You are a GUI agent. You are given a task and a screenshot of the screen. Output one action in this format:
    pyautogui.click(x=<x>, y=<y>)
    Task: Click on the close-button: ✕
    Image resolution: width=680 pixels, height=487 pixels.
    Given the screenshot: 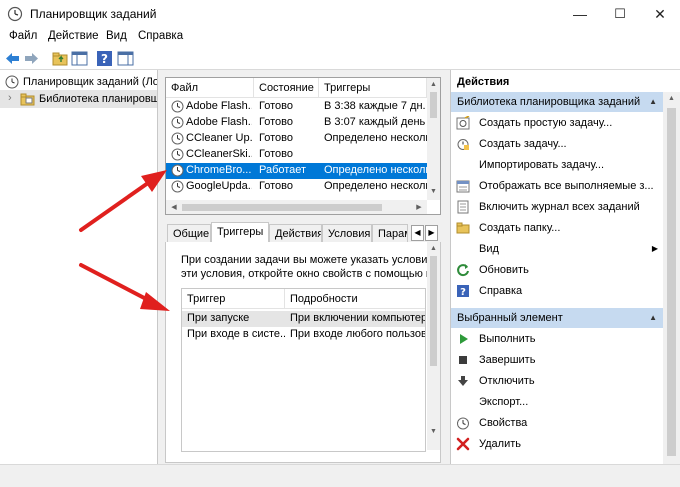 What is the action you would take?
    pyautogui.click(x=660, y=14)
    